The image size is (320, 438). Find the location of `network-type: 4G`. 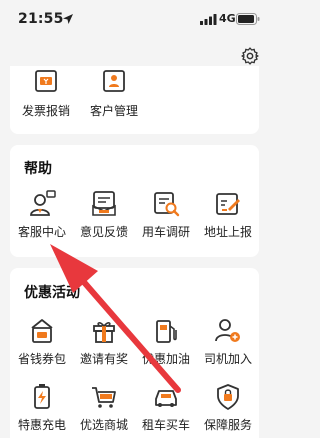

network-type: 4G is located at coordinates (227, 18).